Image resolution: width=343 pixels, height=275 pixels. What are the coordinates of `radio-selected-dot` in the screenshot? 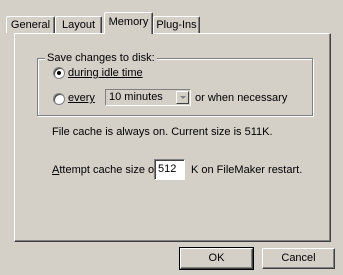 It's located at (59, 73).